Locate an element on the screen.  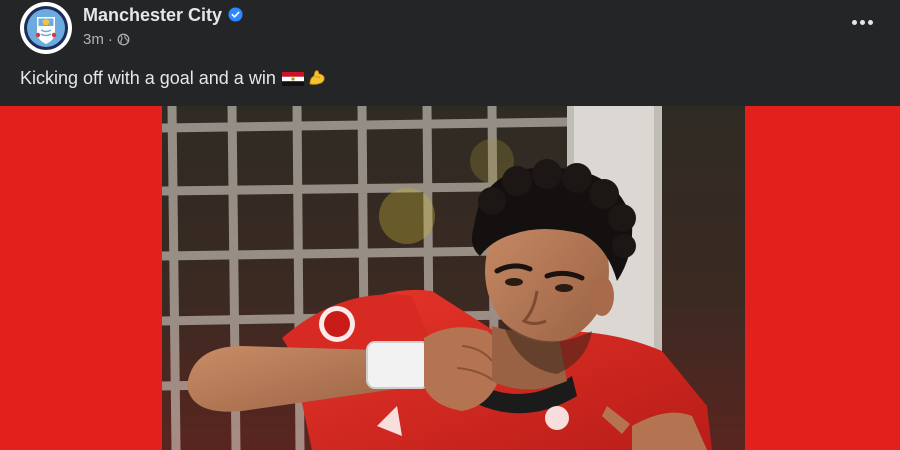
post-caption-text: Kicking off with a goal and a win is located at coordinates (148, 78).